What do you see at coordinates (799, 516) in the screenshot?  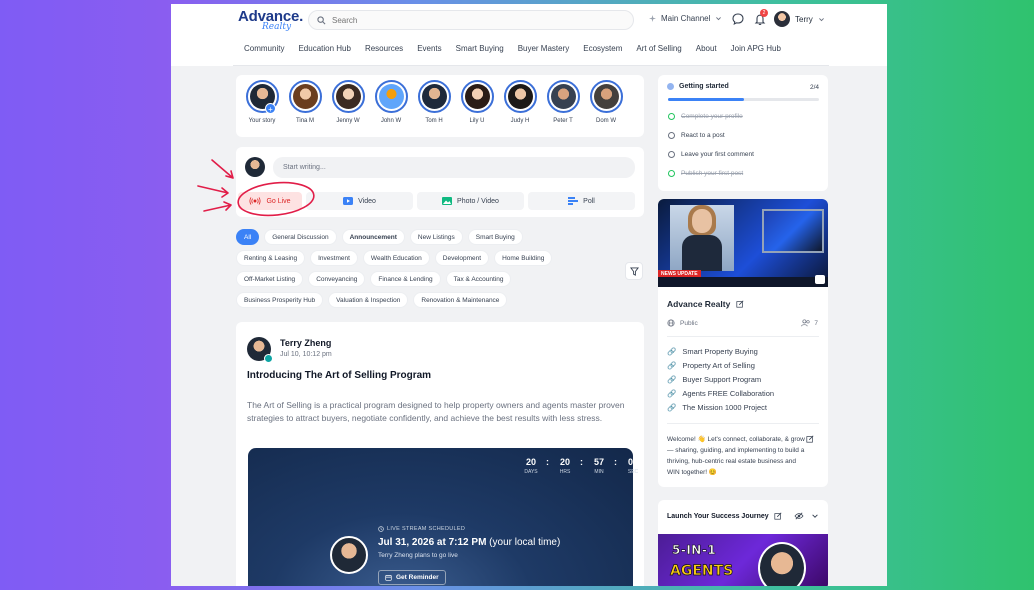 I see `eye-off-icon` at bounding box center [799, 516].